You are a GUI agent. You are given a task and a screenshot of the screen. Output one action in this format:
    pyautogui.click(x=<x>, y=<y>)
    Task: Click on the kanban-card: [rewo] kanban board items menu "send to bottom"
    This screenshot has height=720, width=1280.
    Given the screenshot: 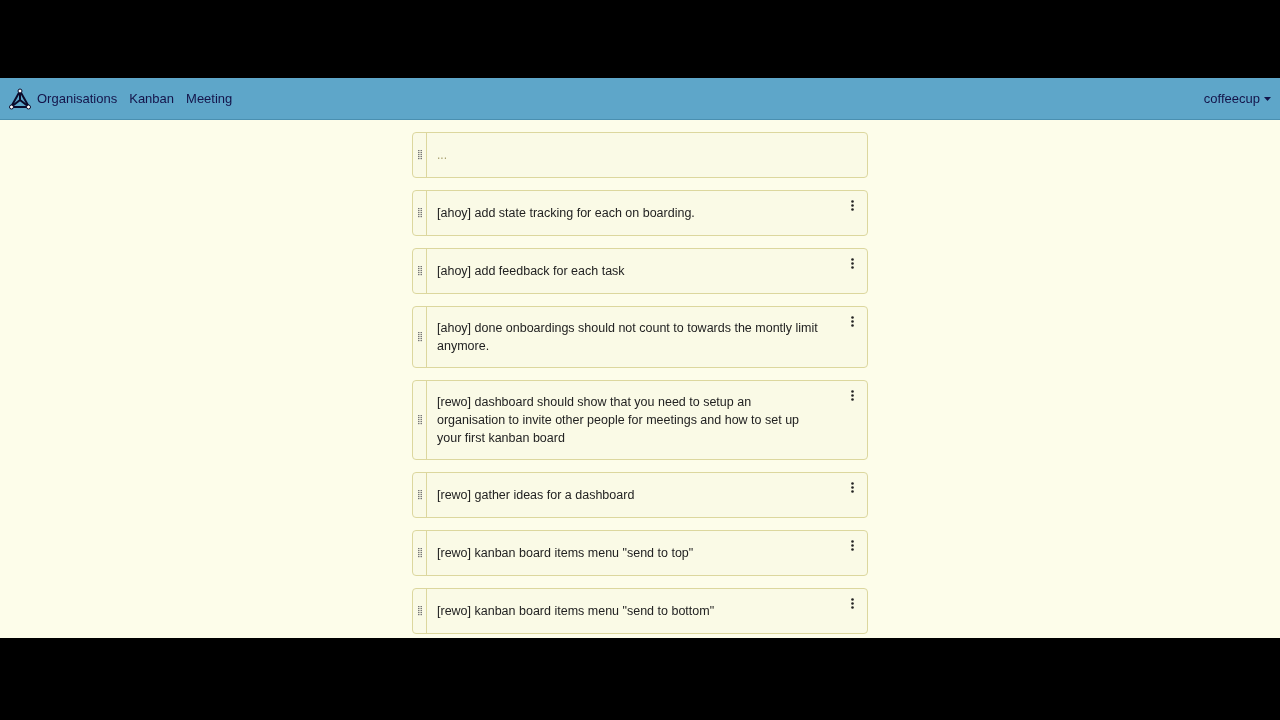 What is the action you would take?
    pyautogui.click(x=640, y=611)
    